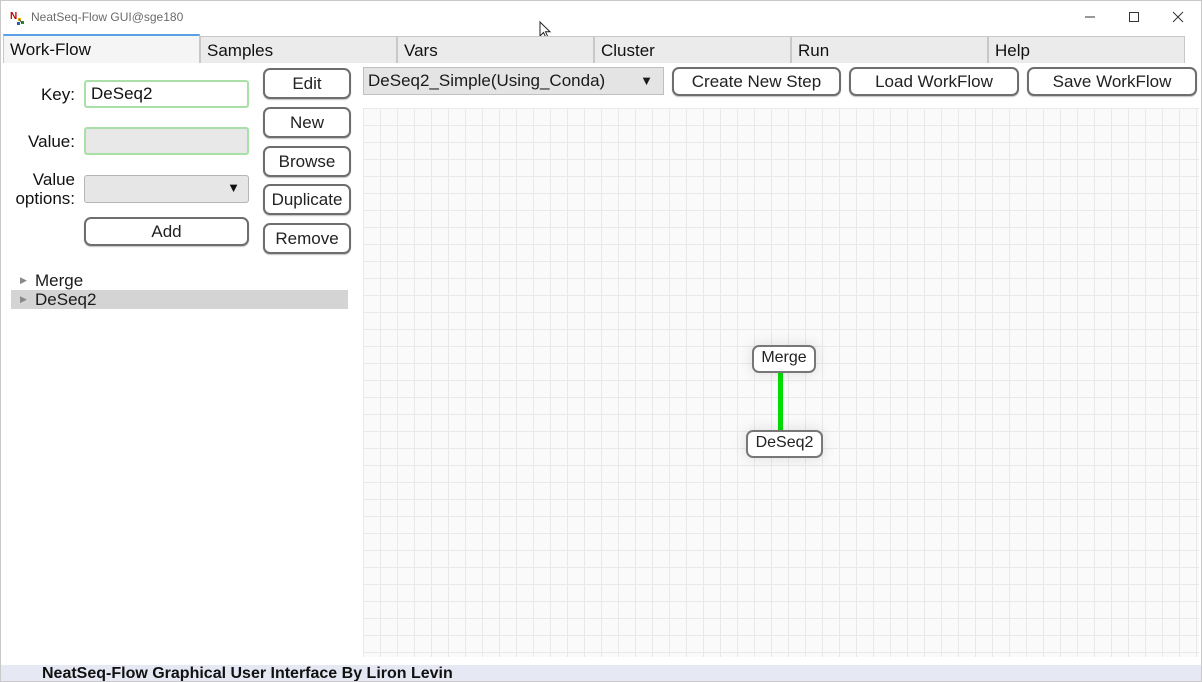 The height and width of the screenshot is (682, 1202). What do you see at coordinates (934, 81) in the screenshot?
I see `load-workflow-button: Load WorkFlow` at bounding box center [934, 81].